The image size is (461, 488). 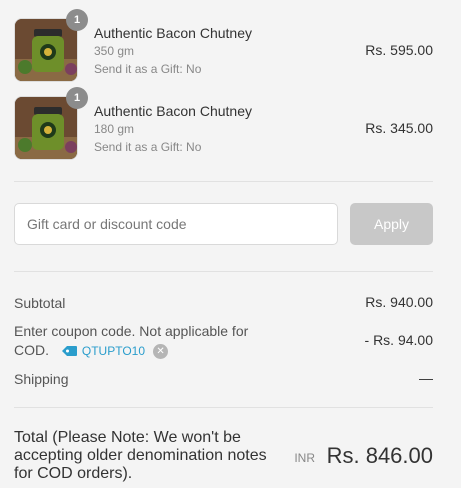 What do you see at coordinates (379, 455) in the screenshot?
I see `total-value: Rs. 846.00` at bounding box center [379, 455].